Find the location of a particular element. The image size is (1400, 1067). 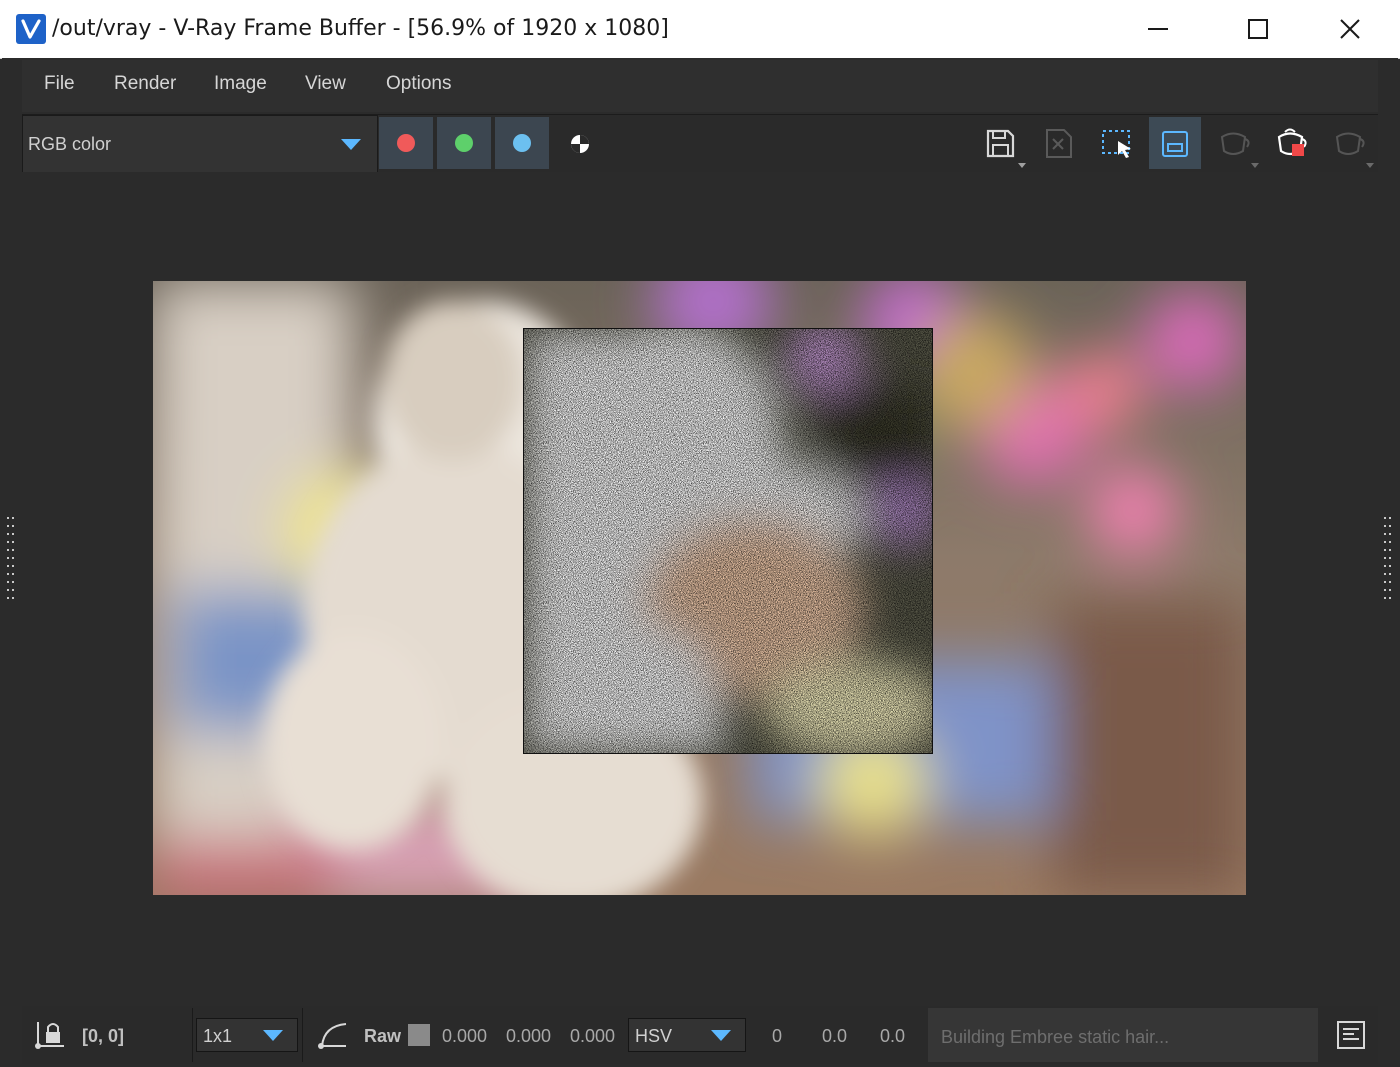

alpha-channel-button is located at coordinates (579, 143).